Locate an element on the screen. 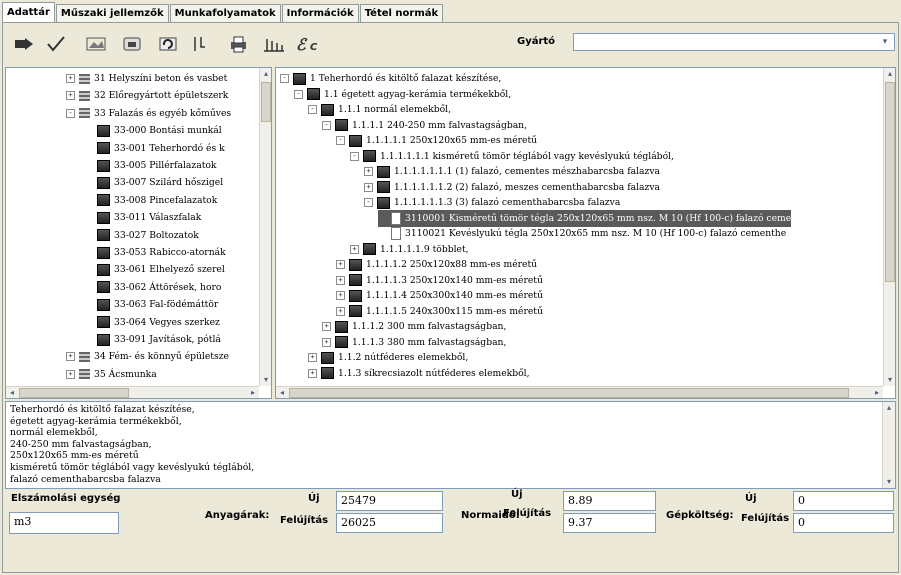 This screenshot has height=575, width=901. tree-node: 33-001 Teherhordó és k is located at coordinates (154, 148).